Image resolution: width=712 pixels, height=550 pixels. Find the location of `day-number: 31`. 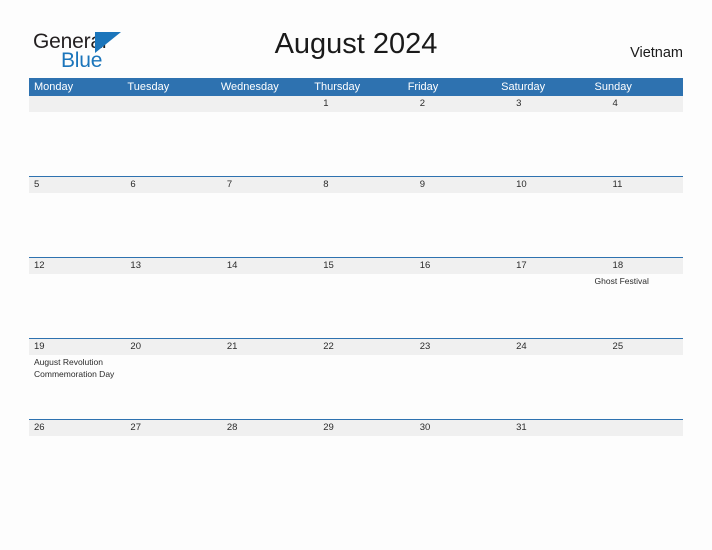

day-number: 31 is located at coordinates (542, 428).